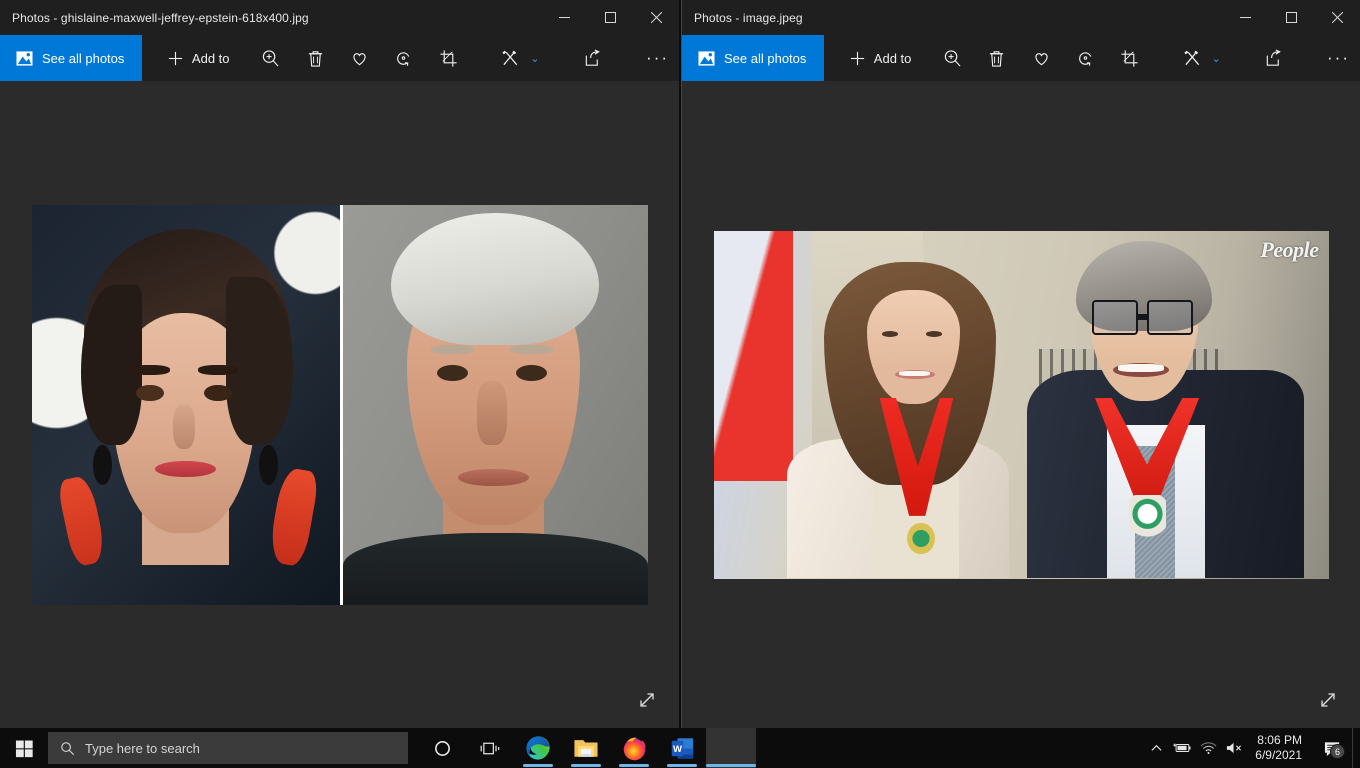  I want to click on maximize-button-left, so click(610, 17).